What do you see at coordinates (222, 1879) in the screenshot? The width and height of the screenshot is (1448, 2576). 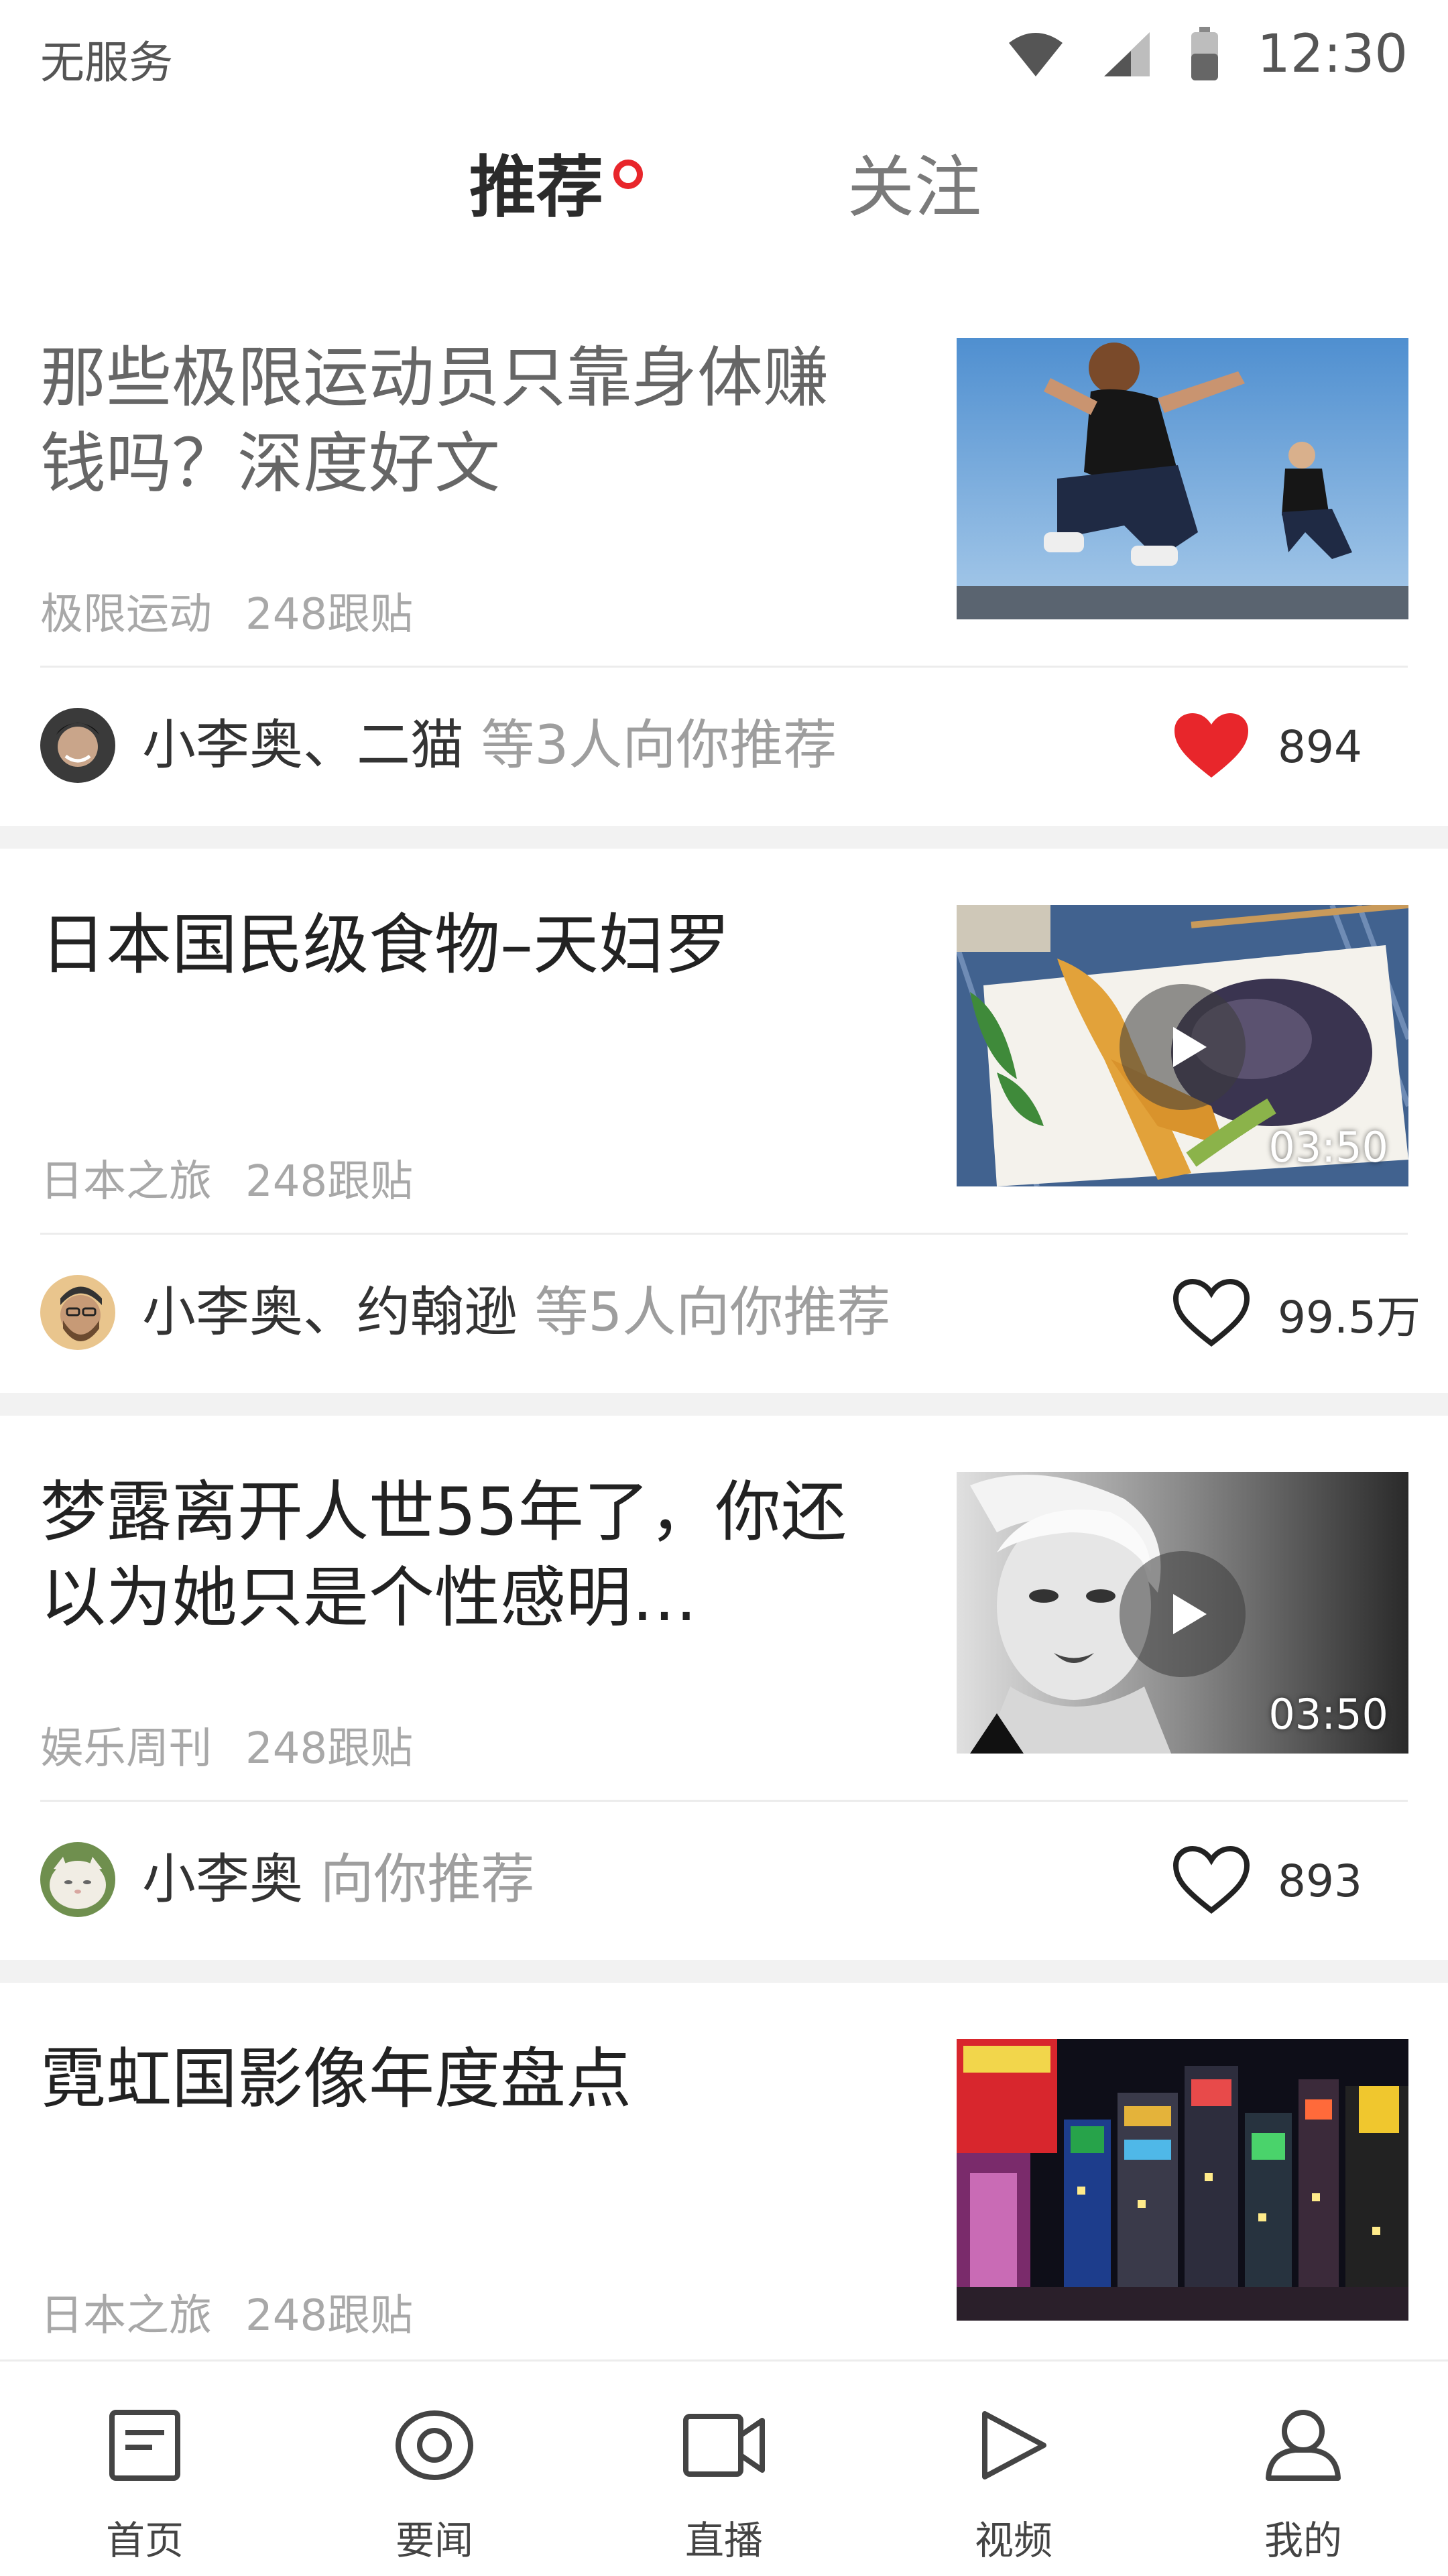 I see `recommender-names: 小李奥` at bounding box center [222, 1879].